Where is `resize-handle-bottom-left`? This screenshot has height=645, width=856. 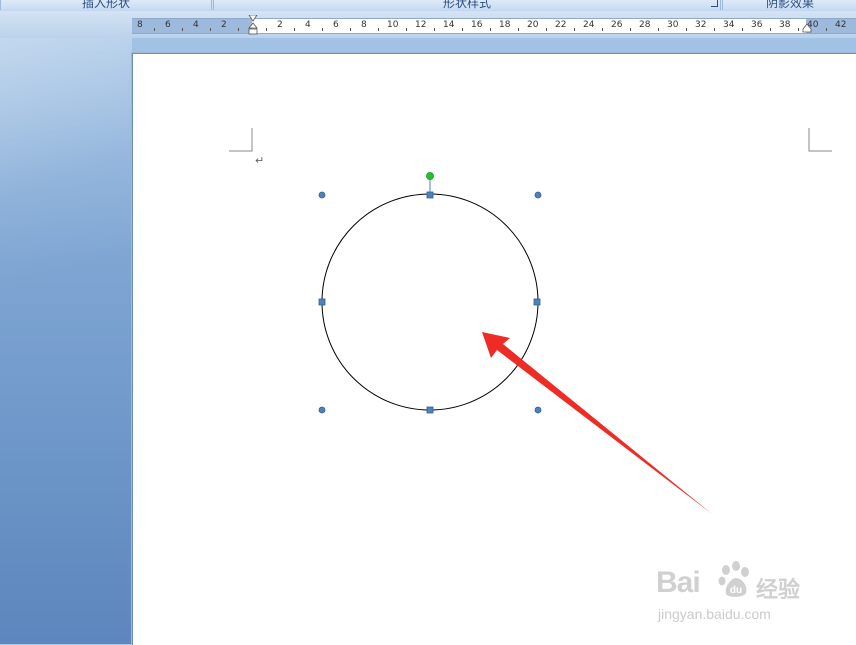 resize-handle-bottom-left is located at coordinates (322, 410).